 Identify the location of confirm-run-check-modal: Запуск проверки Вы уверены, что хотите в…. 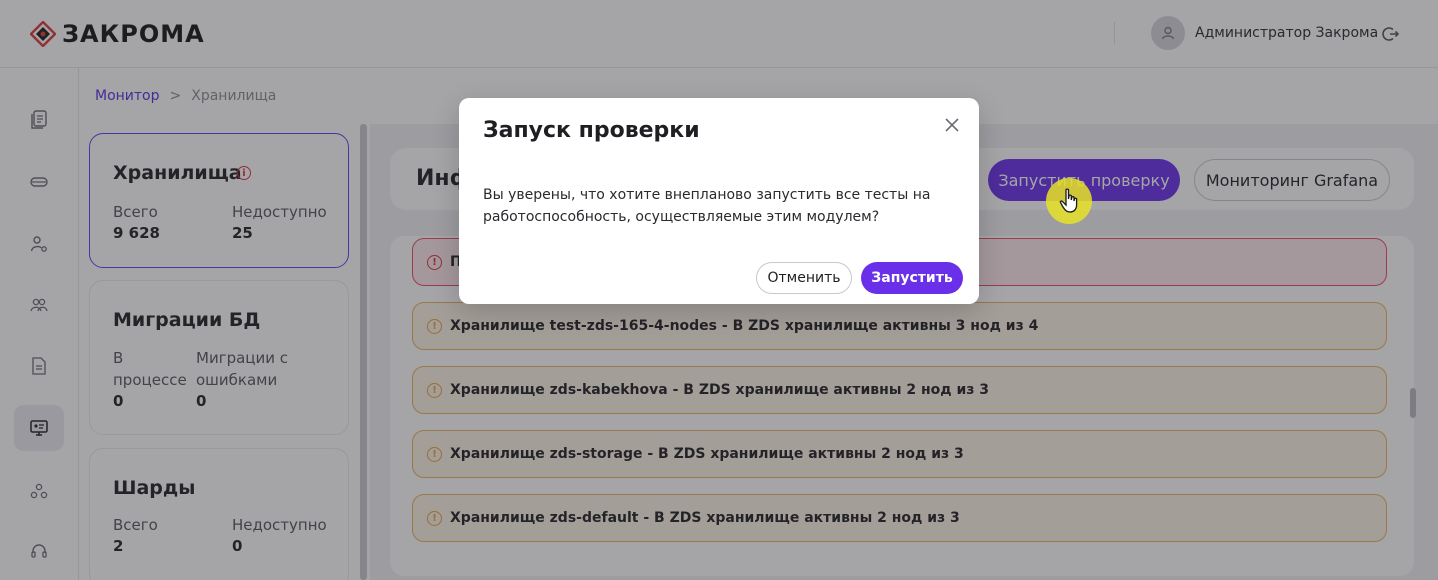
(719, 201).